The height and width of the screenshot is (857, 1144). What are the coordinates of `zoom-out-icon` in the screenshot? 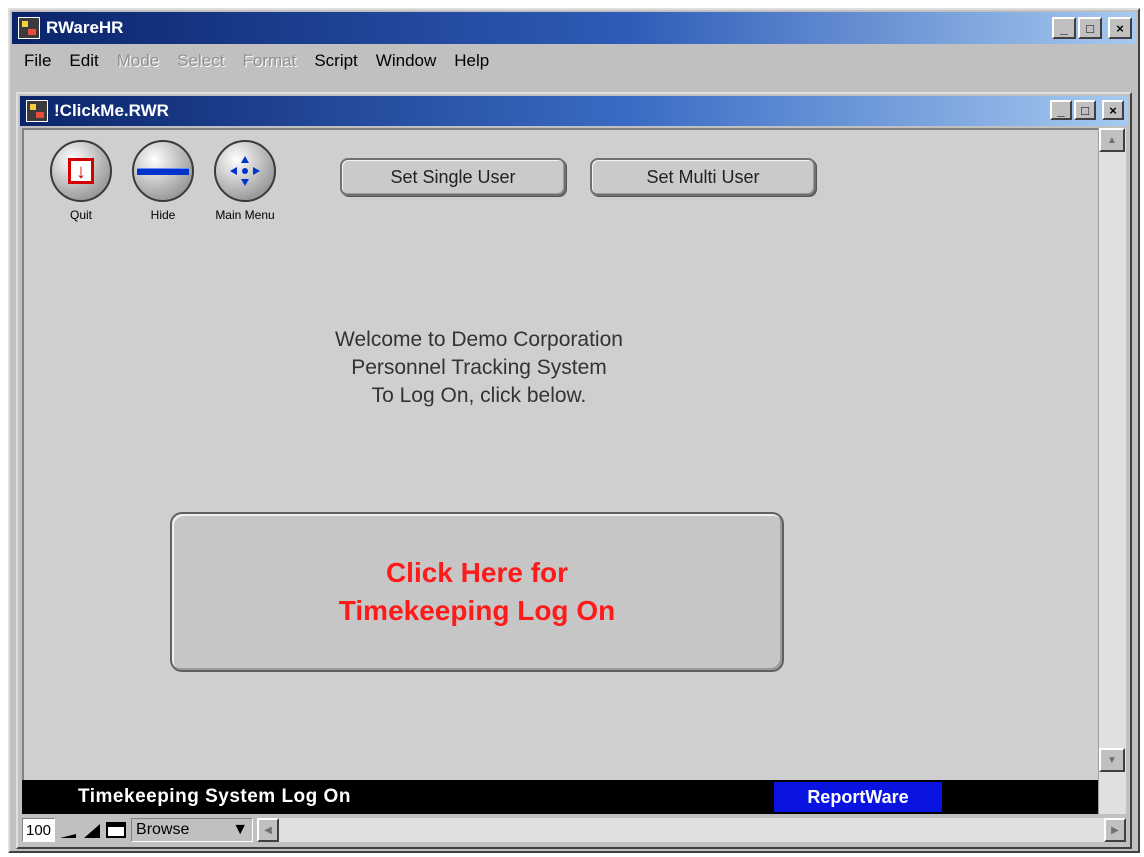 It's located at (68, 830).